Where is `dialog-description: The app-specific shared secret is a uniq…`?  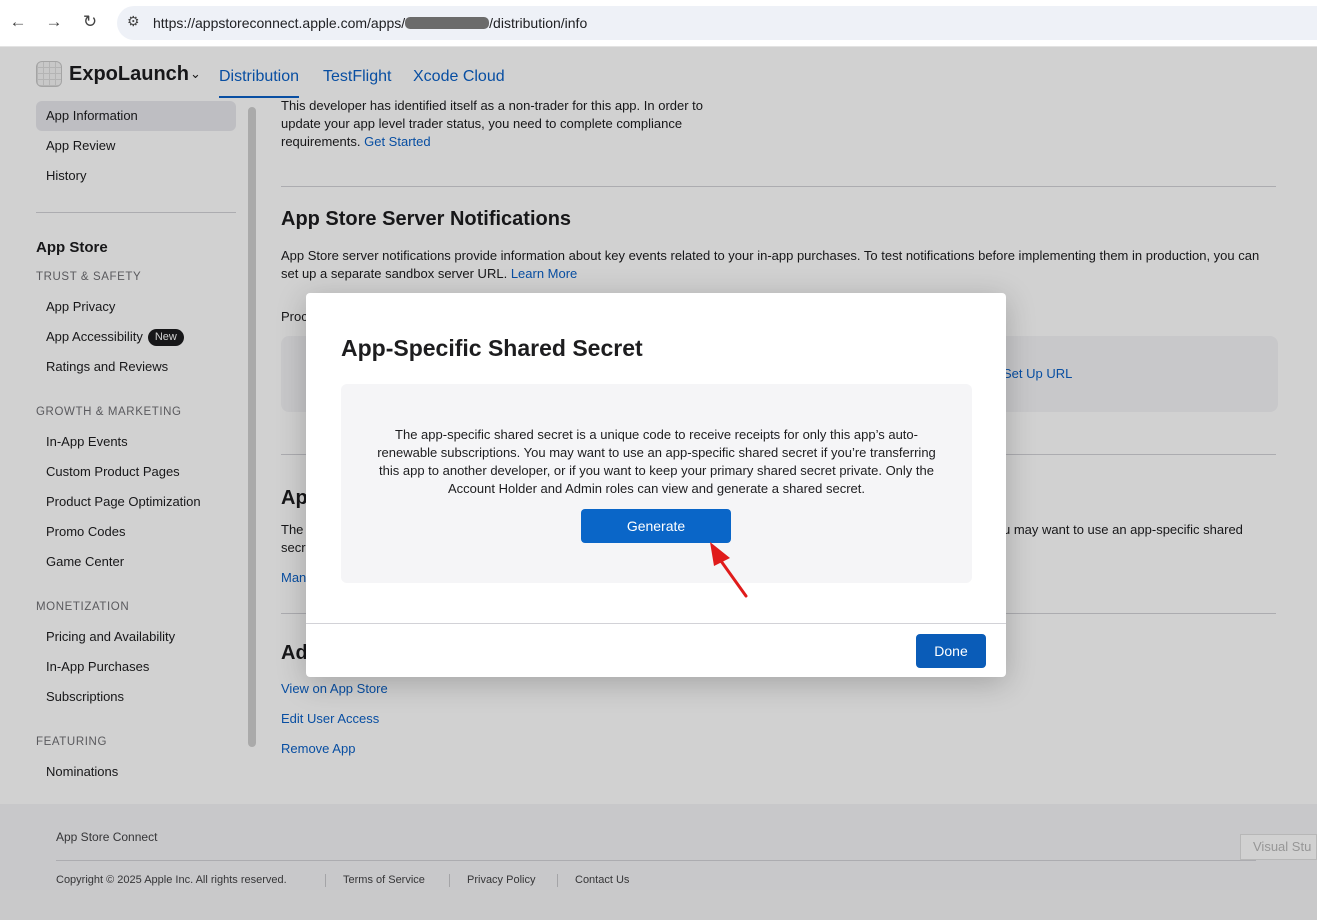
dialog-description: The app-specific shared secret is a uniq… is located at coordinates (656, 461).